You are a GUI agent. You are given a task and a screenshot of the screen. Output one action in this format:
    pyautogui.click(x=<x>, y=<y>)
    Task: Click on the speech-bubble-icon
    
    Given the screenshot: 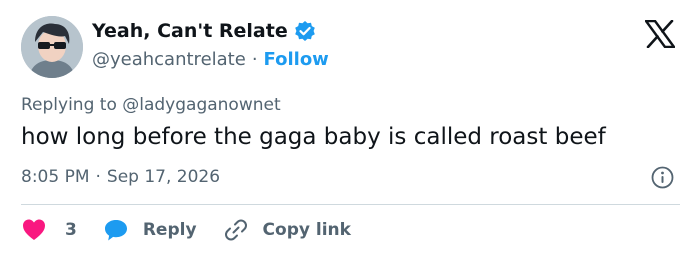 What is the action you would take?
    pyautogui.click(x=115, y=230)
    